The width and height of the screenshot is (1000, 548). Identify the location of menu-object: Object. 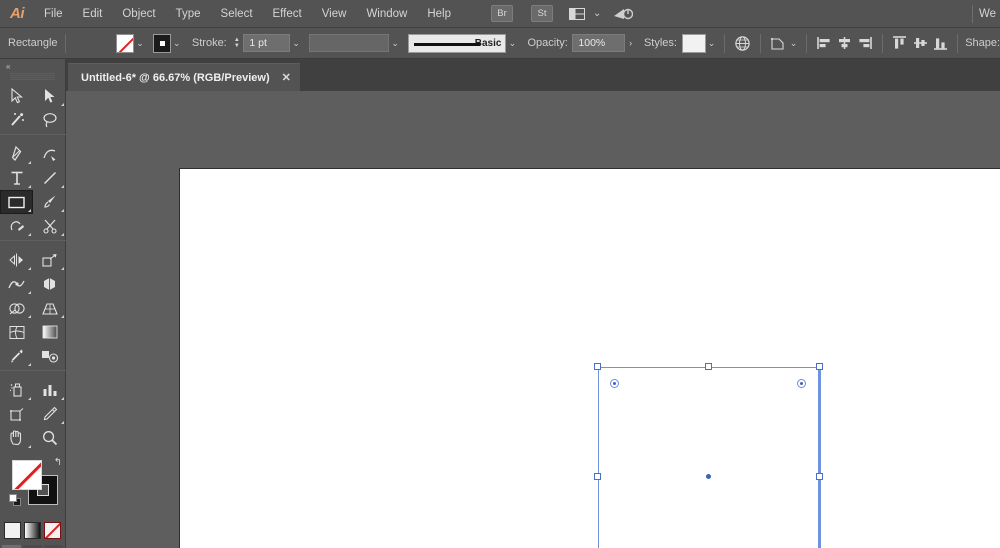
(138, 14).